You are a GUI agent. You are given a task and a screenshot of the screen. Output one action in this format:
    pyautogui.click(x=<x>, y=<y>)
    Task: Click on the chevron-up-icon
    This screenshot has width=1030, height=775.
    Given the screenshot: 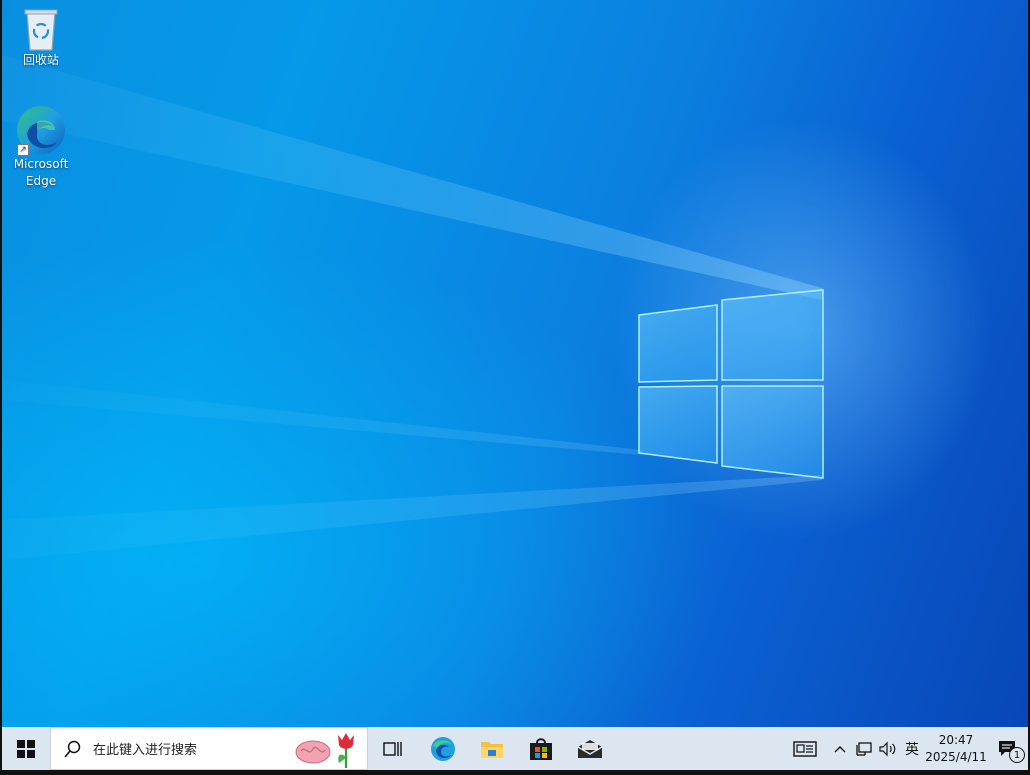 What is the action you would take?
    pyautogui.click(x=840, y=748)
    